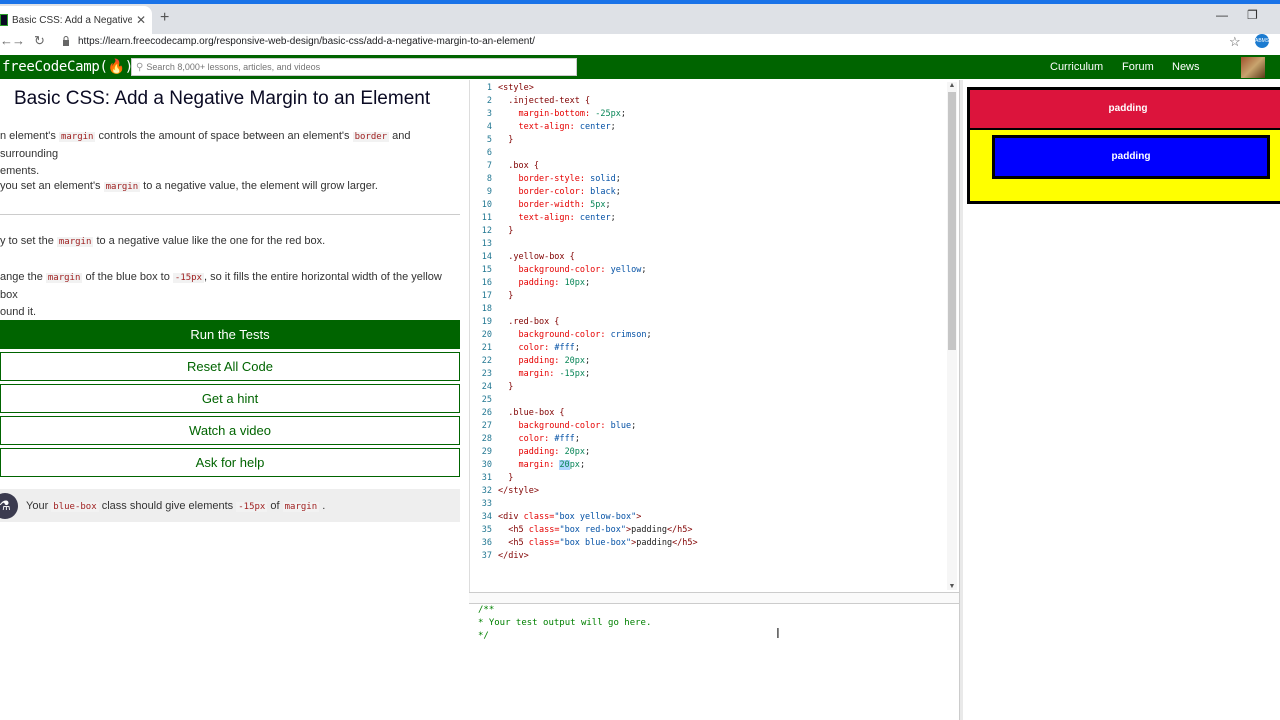  What do you see at coordinates (1222, 15) in the screenshot?
I see `minimize-icon: —` at bounding box center [1222, 15].